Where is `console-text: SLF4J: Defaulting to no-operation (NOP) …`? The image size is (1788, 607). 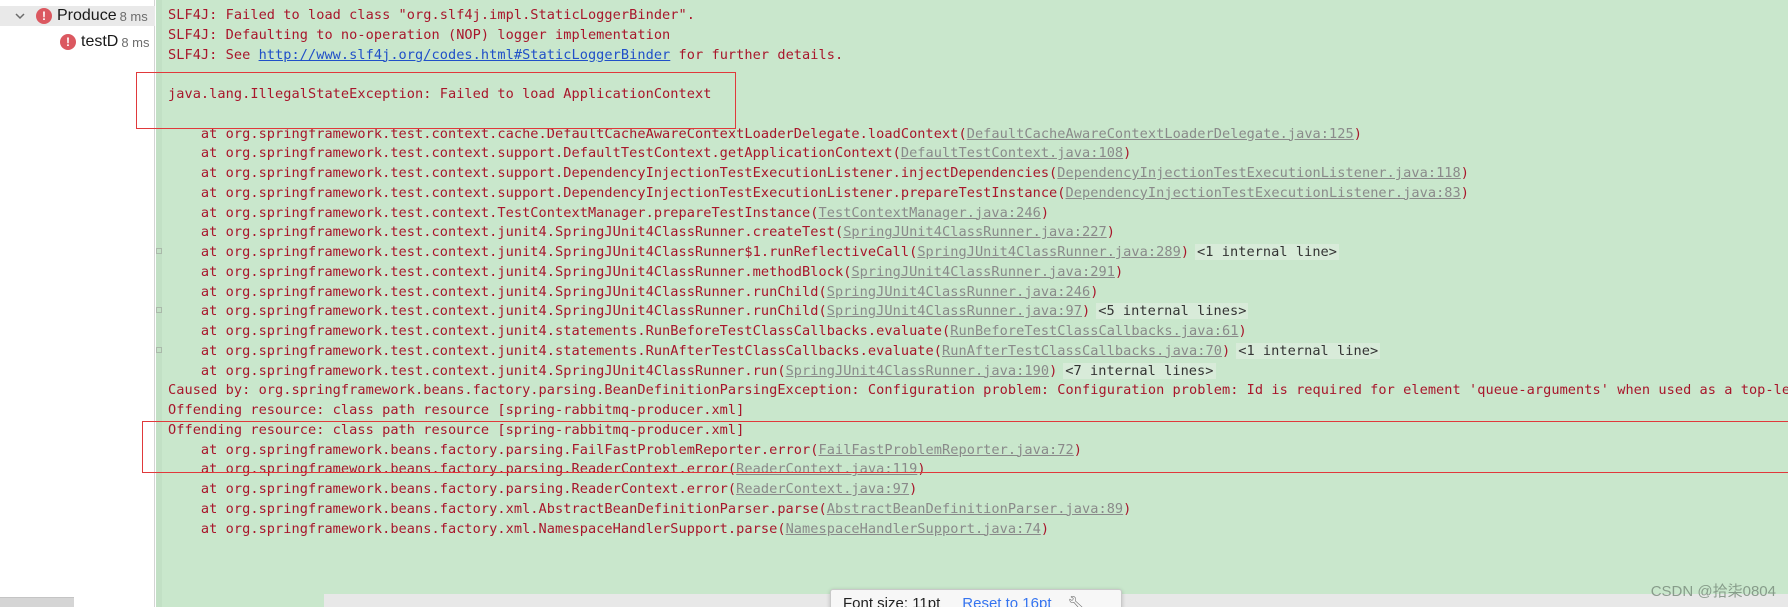 console-text: SLF4J: Defaulting to no-operation (NOP) … is located at coordinates (419, 34).